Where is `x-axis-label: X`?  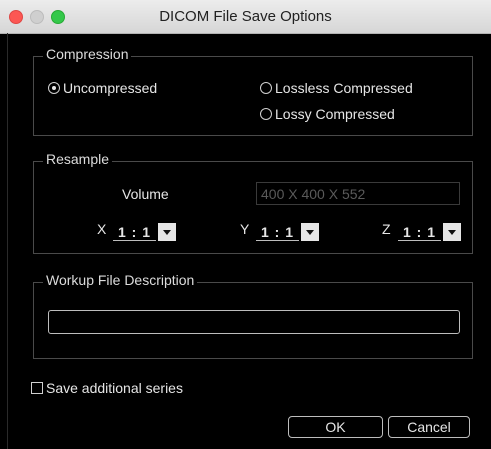
x-axis-label: X is located at coordinates (102, 229).